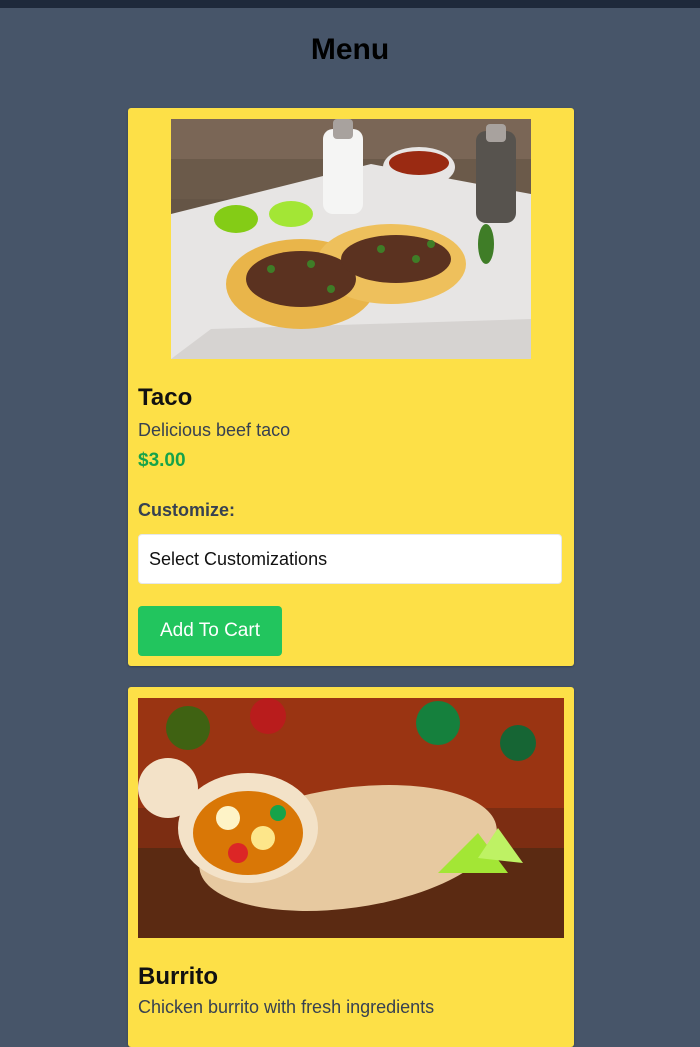 This screenshot has width=700, height=1047. What do you see at coordinates (351, 818) in the screenshot?
I see `burrito-image` at bounding box center [351, 818].